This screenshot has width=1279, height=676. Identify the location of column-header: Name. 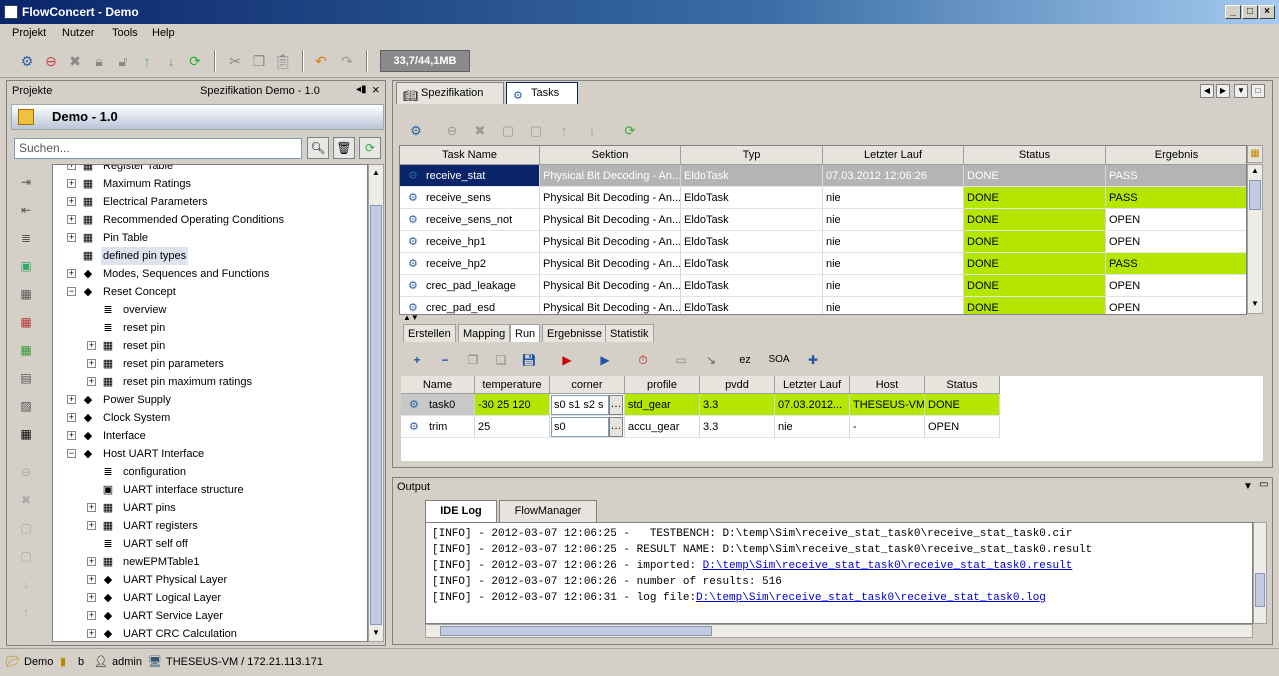
(438, 385).